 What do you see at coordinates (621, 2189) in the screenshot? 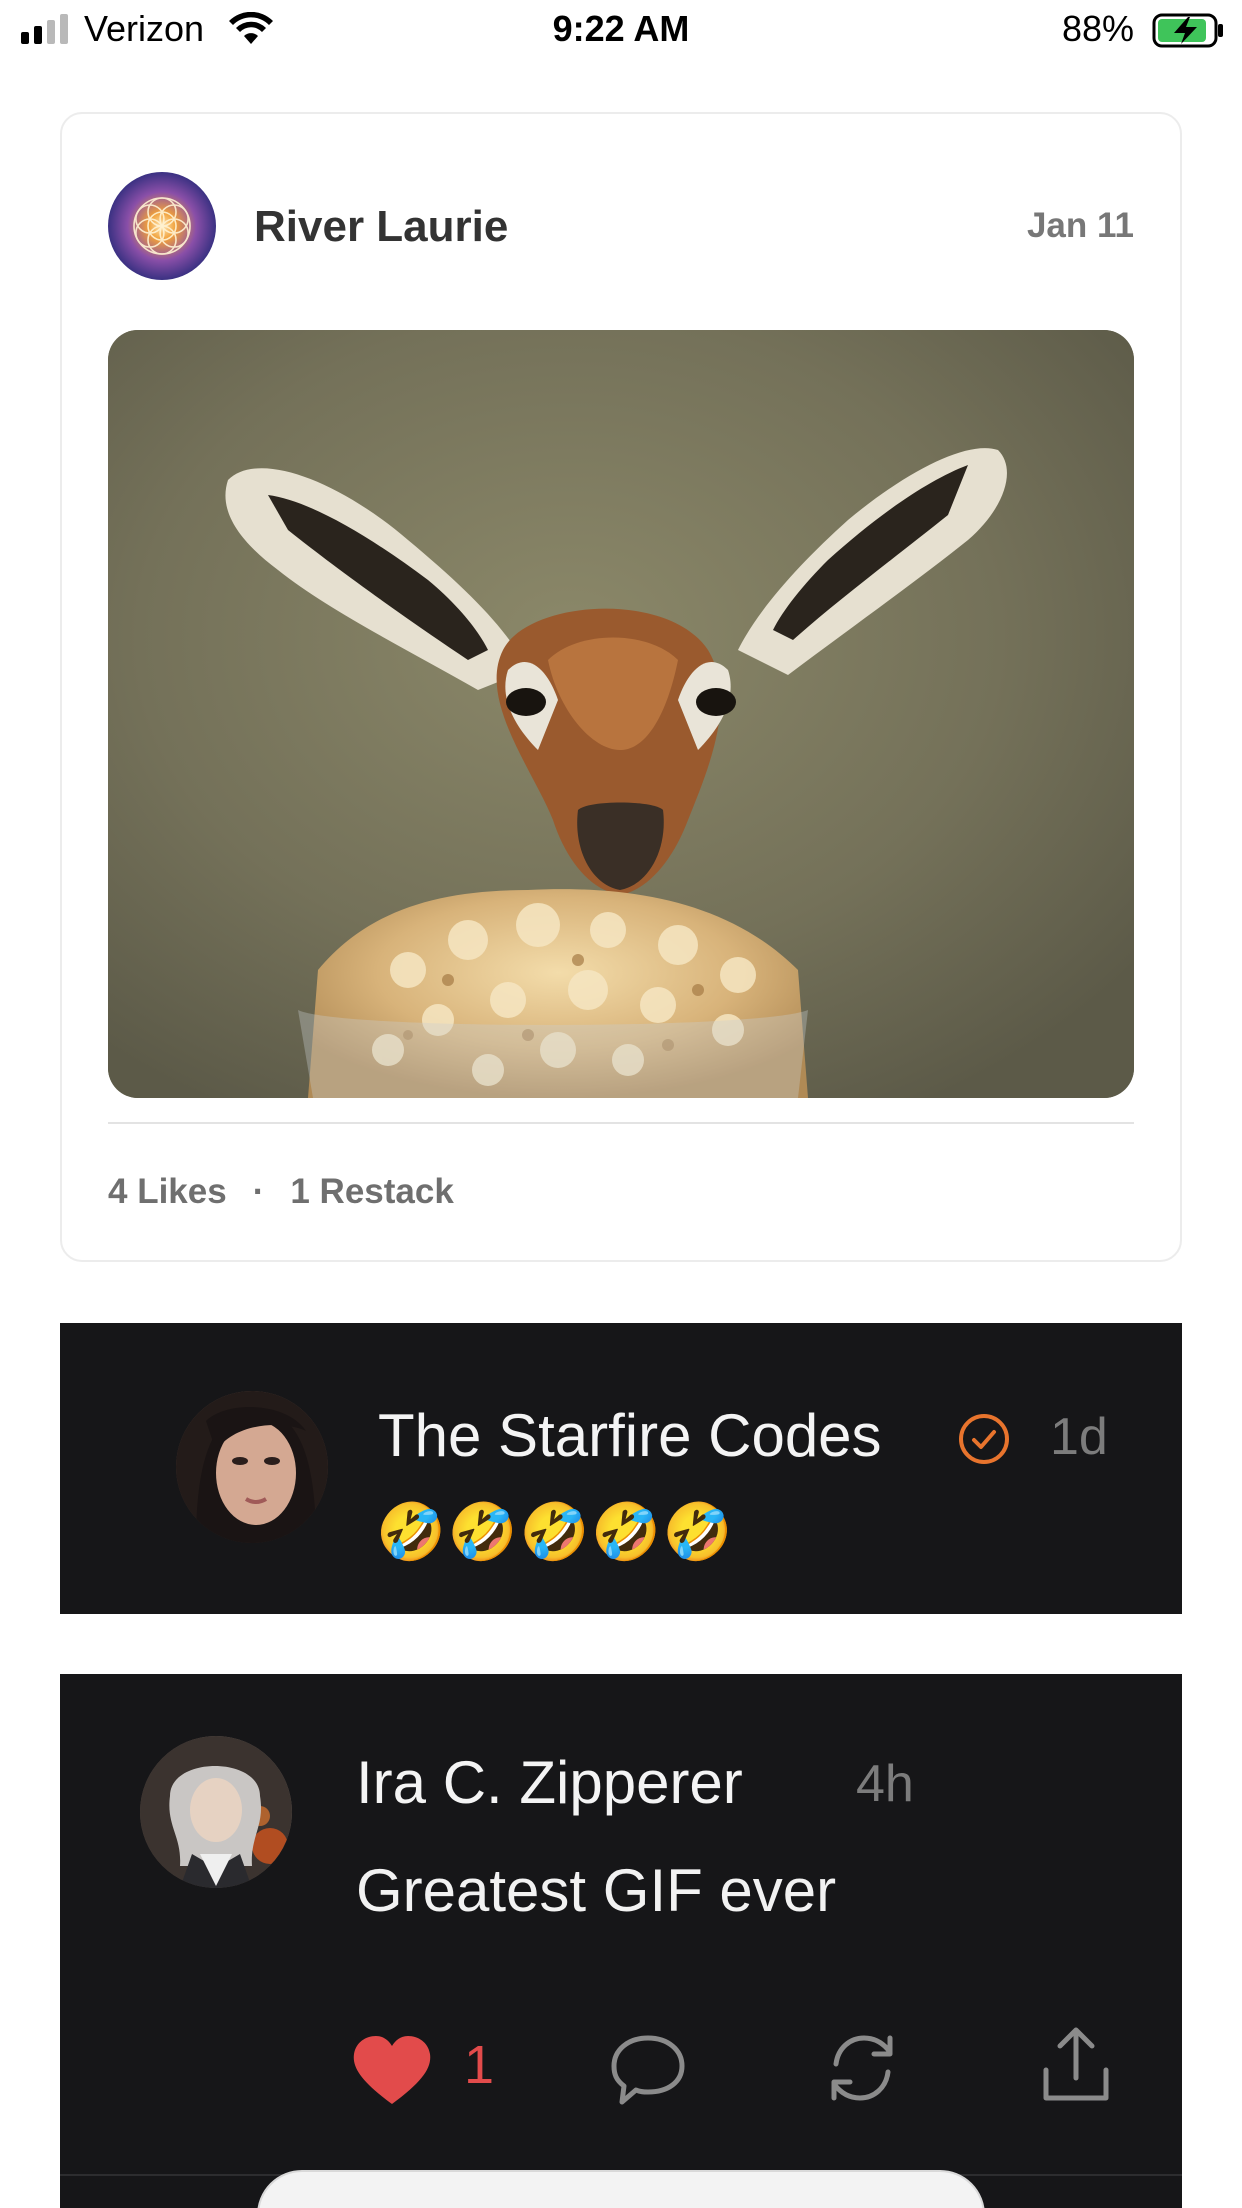
I see `bottom-sheet-handle` at bounding box center [621, 2189].